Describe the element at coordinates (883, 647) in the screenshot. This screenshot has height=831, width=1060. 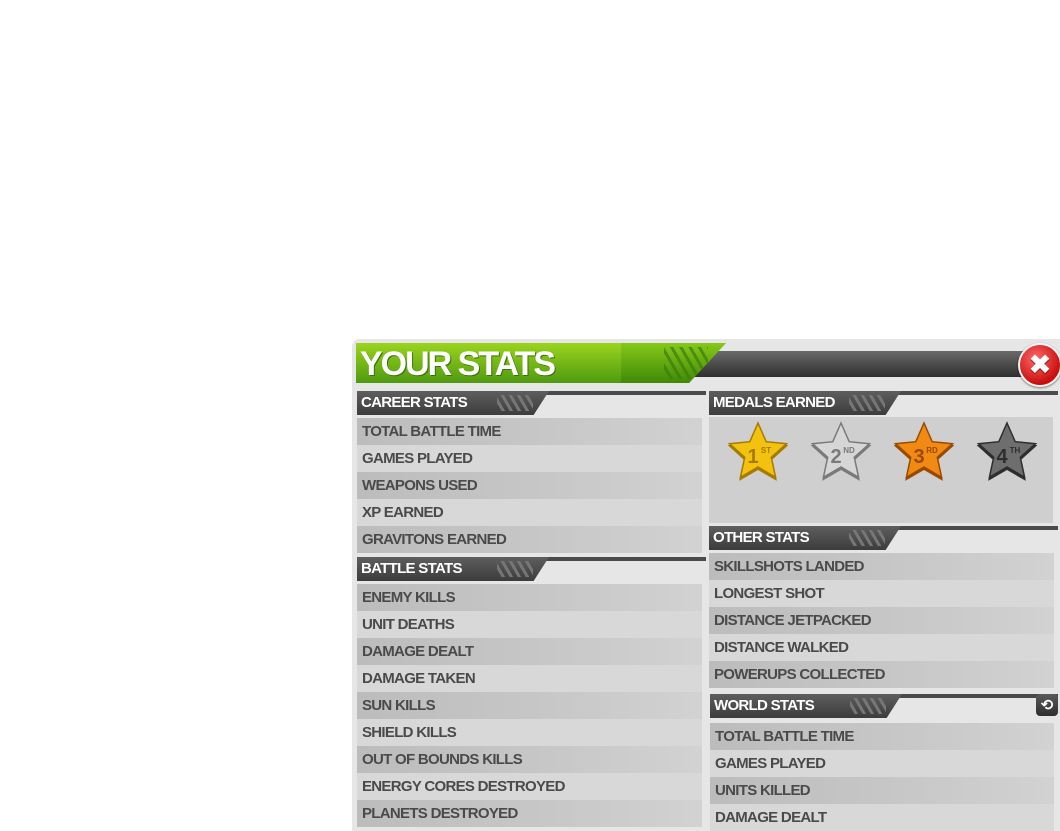
I see `other-stat-row: DISTANCE WALKED` at that location.